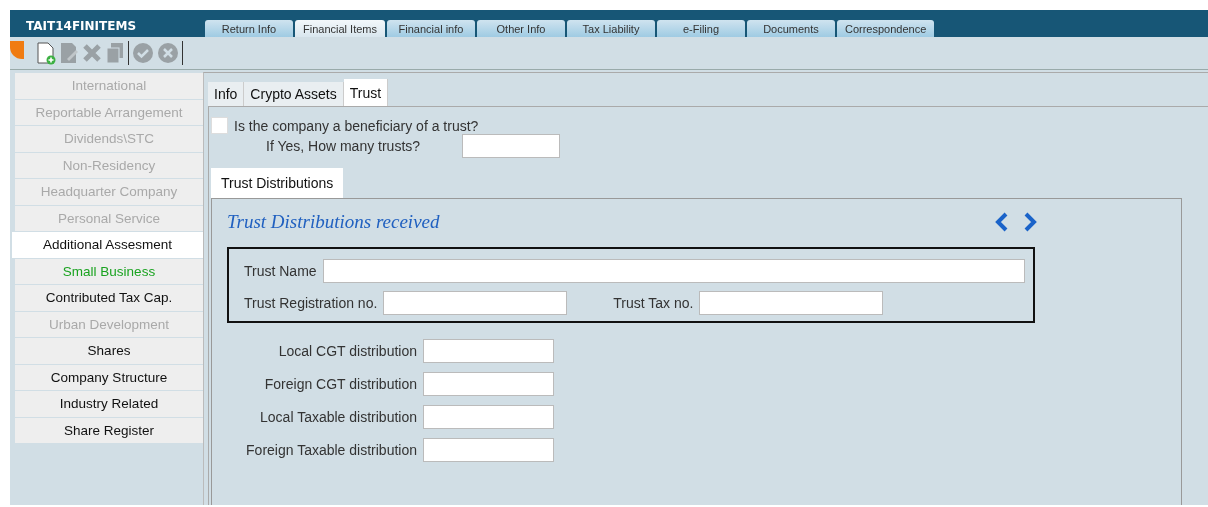 This screenshot has width=1208, height=507. Describe the element at coordinates (331, 450) in the screenshot. I see `field-label: Foreign Taxable distribution` at that location.